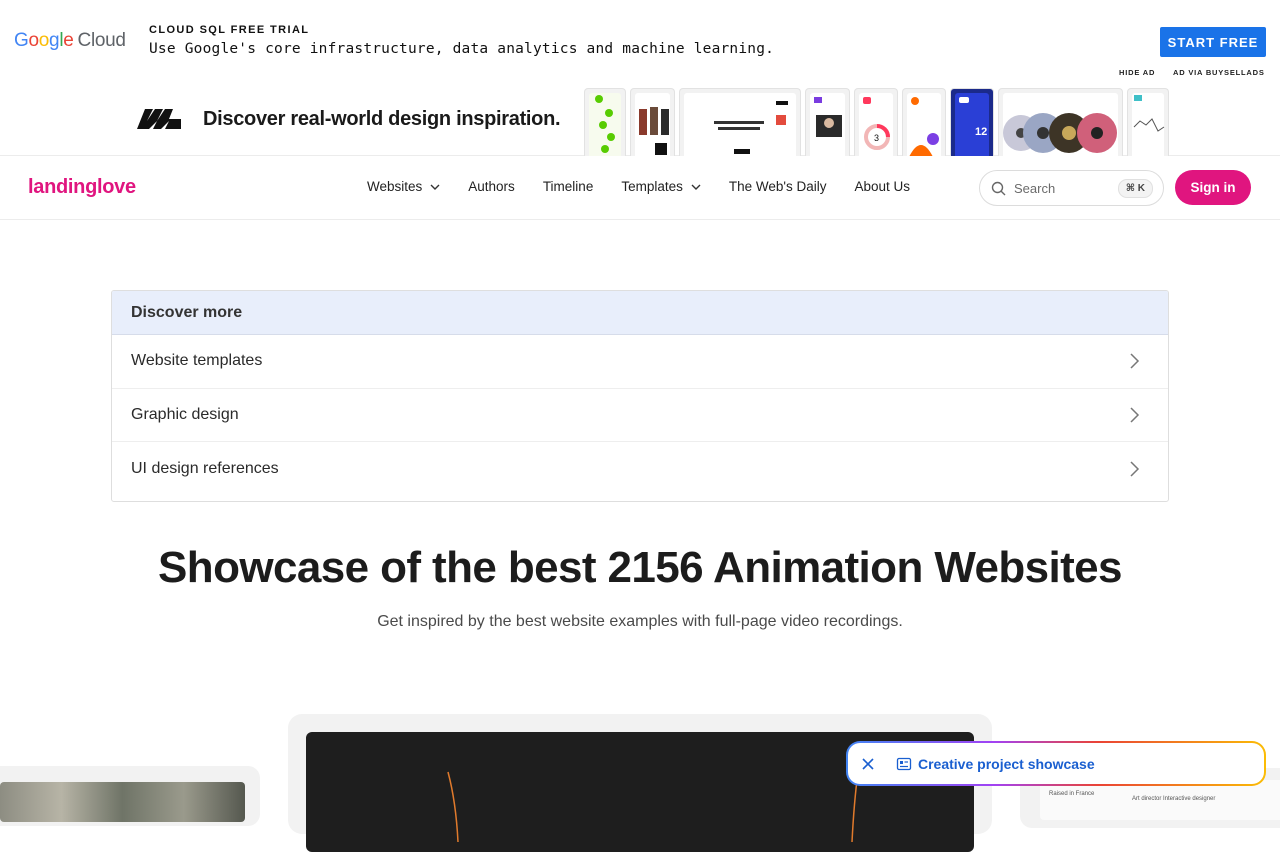 This screenshot has width=1280, height=852. What do you see at coordinates (1035, 188) in the screenshot?
I see `search-placeholder: Search` at bounding box center [1035, 188].